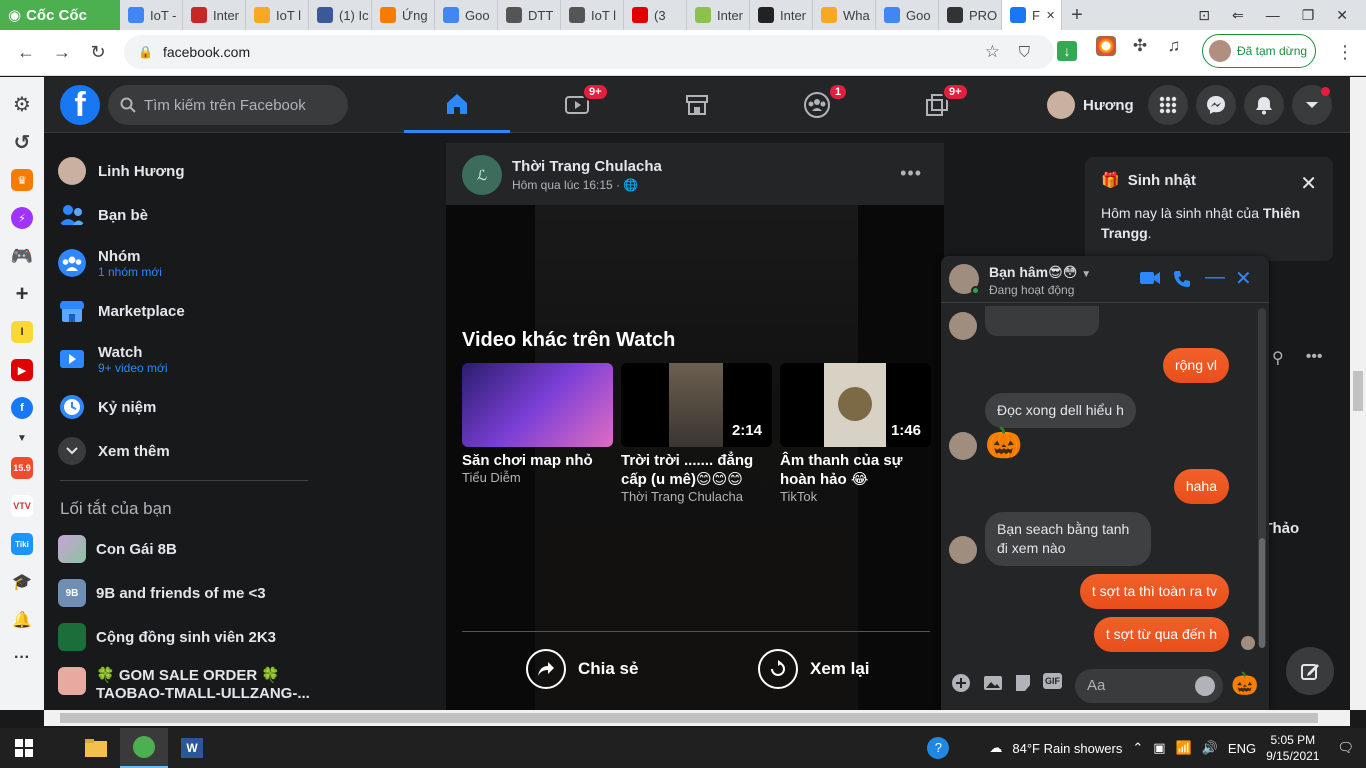 The width and height of the screenshot is (1366, 768). Describe the element at coordinates (1204, 15) in the screenshot. I see `tab-search-icon: ⊡` at that location.